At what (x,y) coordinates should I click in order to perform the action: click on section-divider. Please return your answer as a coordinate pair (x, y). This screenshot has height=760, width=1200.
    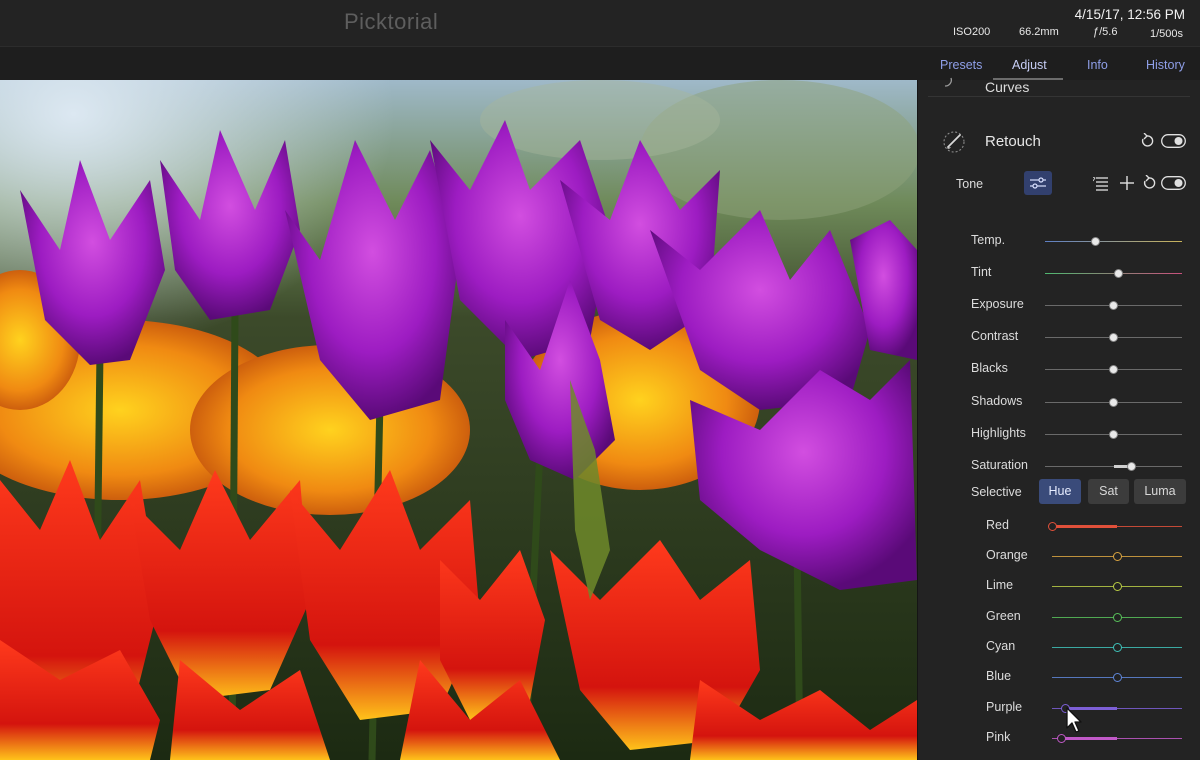
    Looking at the image, I should click on (1059, 96).